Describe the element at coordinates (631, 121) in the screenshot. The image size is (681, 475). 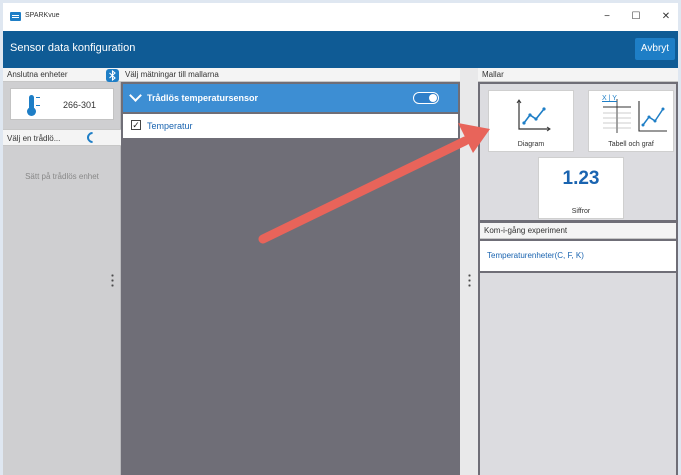
I see `template-table-graph: X | Y Tabell och graf` at that location.